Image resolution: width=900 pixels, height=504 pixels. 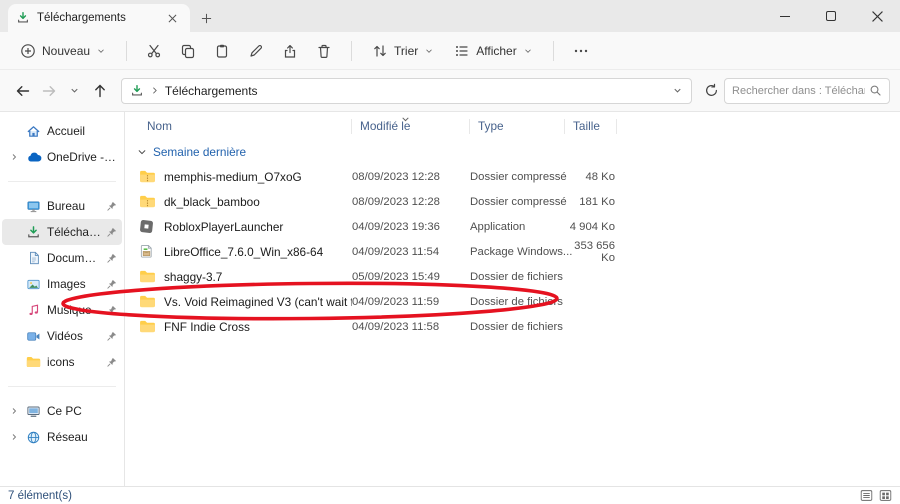 I want to click on tab-title: Téléchargements, so click(x=81, y=18).